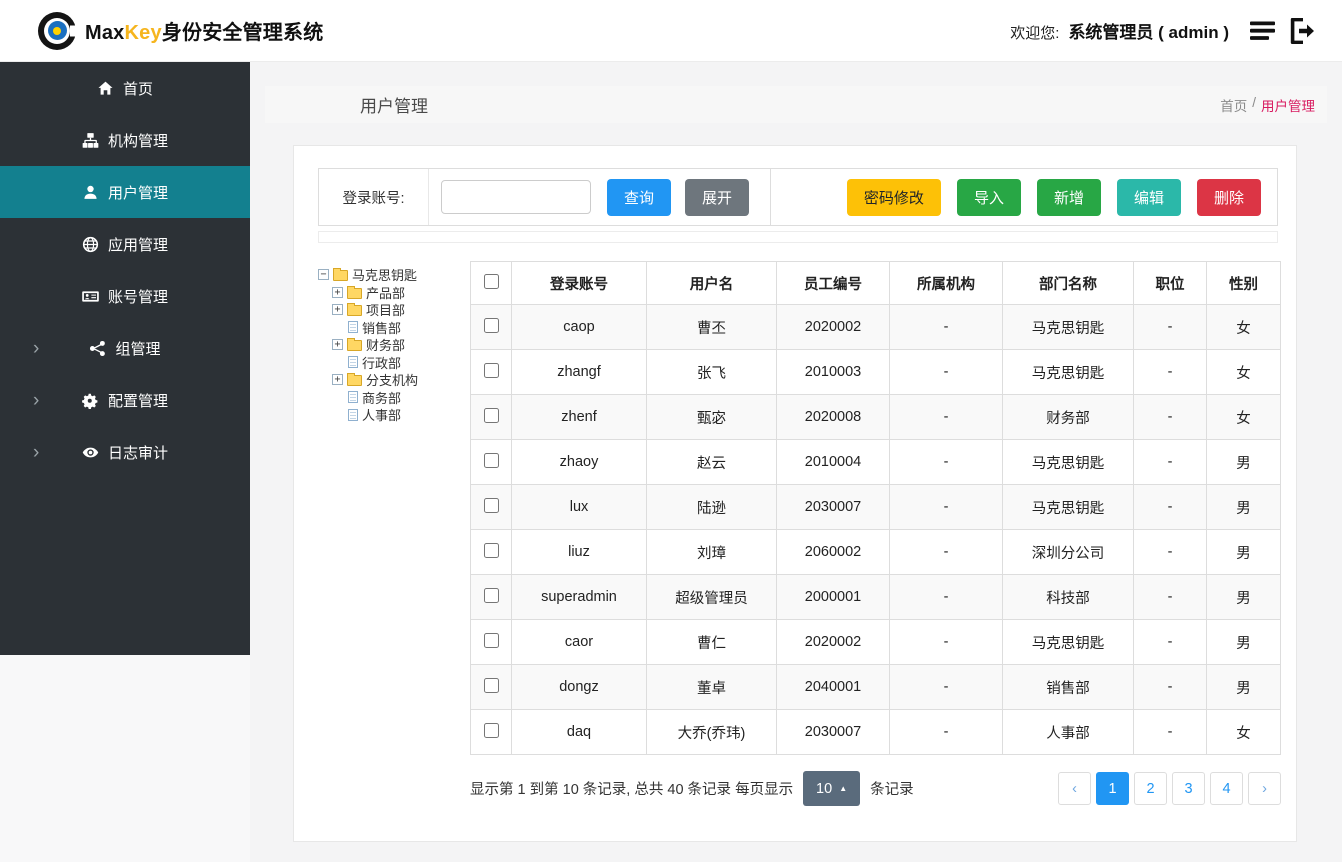 The image size is (1342, 862). What do you see at coordinates (875, 507) in the screenshot?
I see `table-row: lux 陆逊 2030007- 马克思钥匙 - 男` at bounding box center [875, 507].